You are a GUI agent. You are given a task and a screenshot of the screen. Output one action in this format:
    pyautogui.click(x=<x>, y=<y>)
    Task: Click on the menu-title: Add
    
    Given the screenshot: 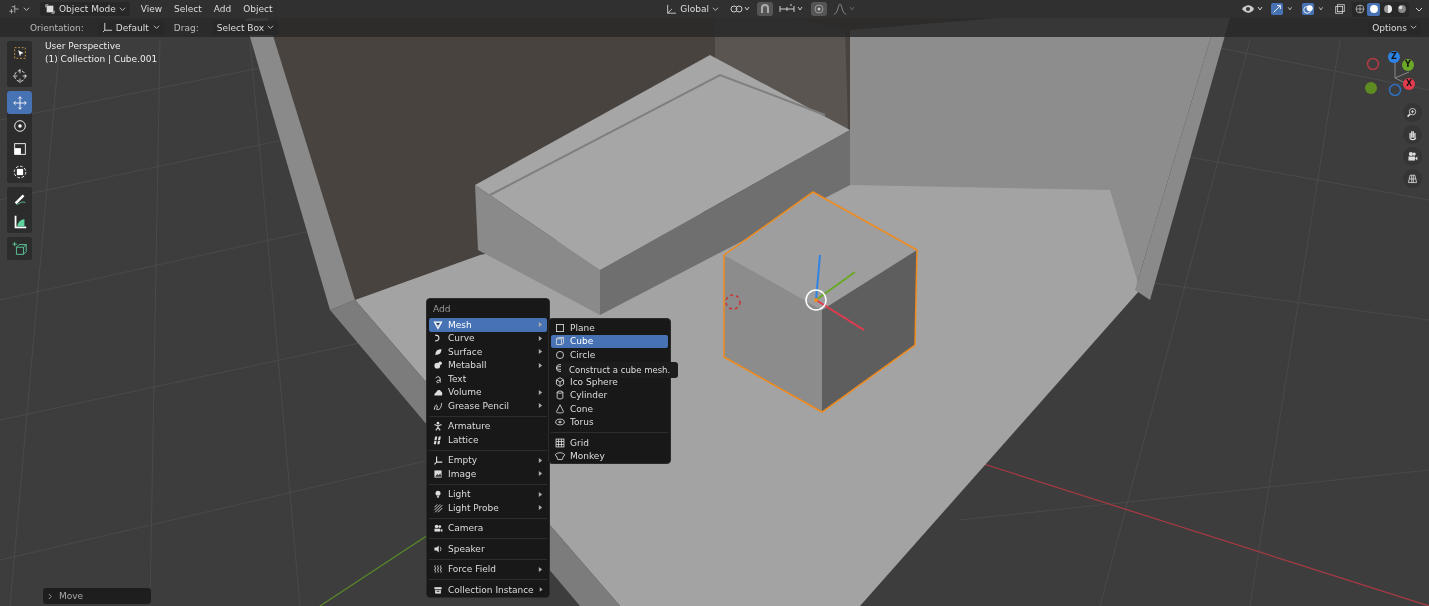 What is the action you would take?
    pyautogui.click(x=442, y=309)
    